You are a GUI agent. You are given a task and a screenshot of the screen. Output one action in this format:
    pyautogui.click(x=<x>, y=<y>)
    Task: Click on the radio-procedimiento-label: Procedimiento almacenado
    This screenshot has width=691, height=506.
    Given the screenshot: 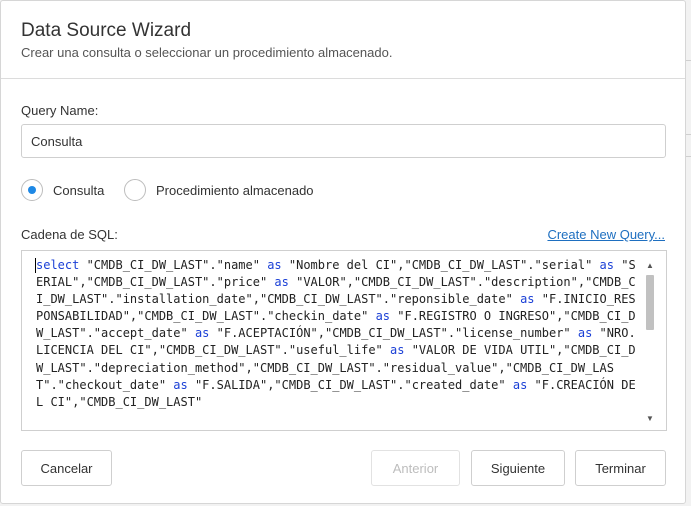 What is the action you would take?
    pyautogui.click(x=235, y=190)
    